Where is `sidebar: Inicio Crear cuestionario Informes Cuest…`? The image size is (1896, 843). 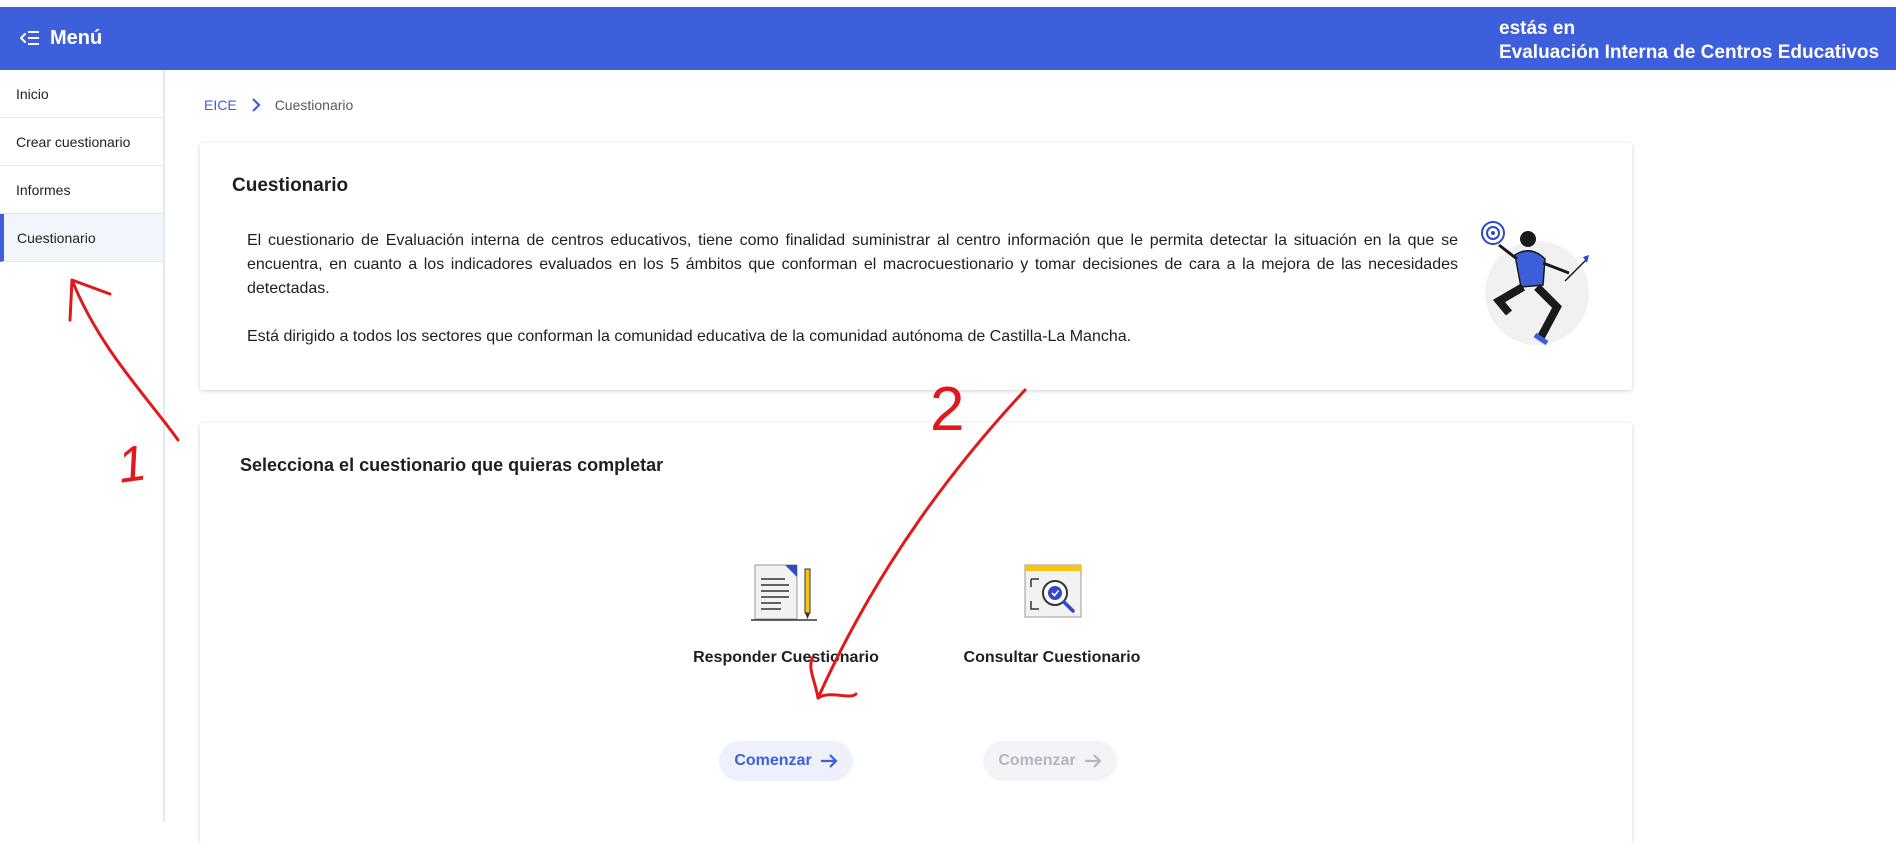 sidebar: Inicio Crear cuestionario Informes Cuest… is located at coordinates (82, 446).